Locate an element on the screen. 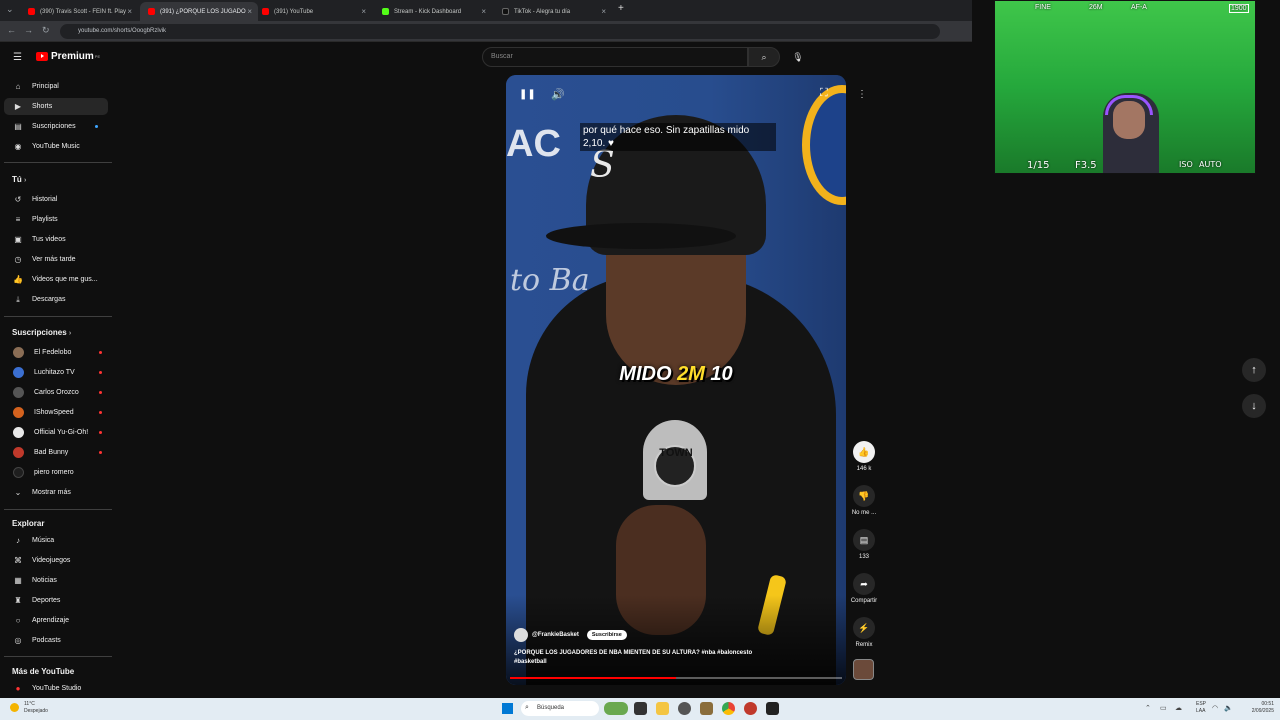 Image resolution: width=1280 pixels, height=720 pixels. tray-app-icon: ▭ is located at coordinates (1163, 708).